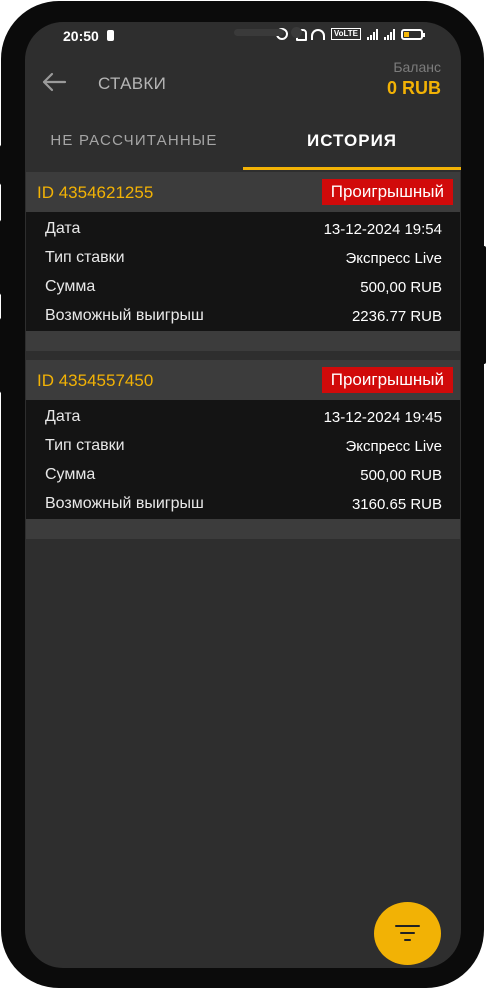 Image resolution: width=487 pixels, height=990 pixels. What do you see at coordinates (95, 192) in the screenshot?
I see `bet-id: ID 4354621255` at bounding box center [95, 192].